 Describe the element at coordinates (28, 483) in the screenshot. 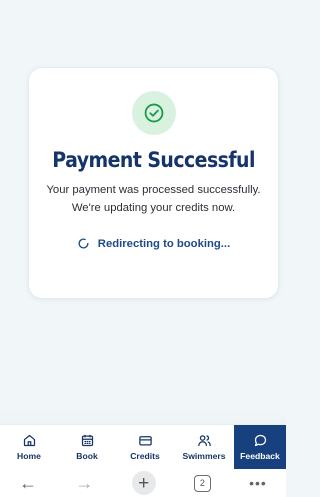

I see `back-arrow-icon: ←` at that location.